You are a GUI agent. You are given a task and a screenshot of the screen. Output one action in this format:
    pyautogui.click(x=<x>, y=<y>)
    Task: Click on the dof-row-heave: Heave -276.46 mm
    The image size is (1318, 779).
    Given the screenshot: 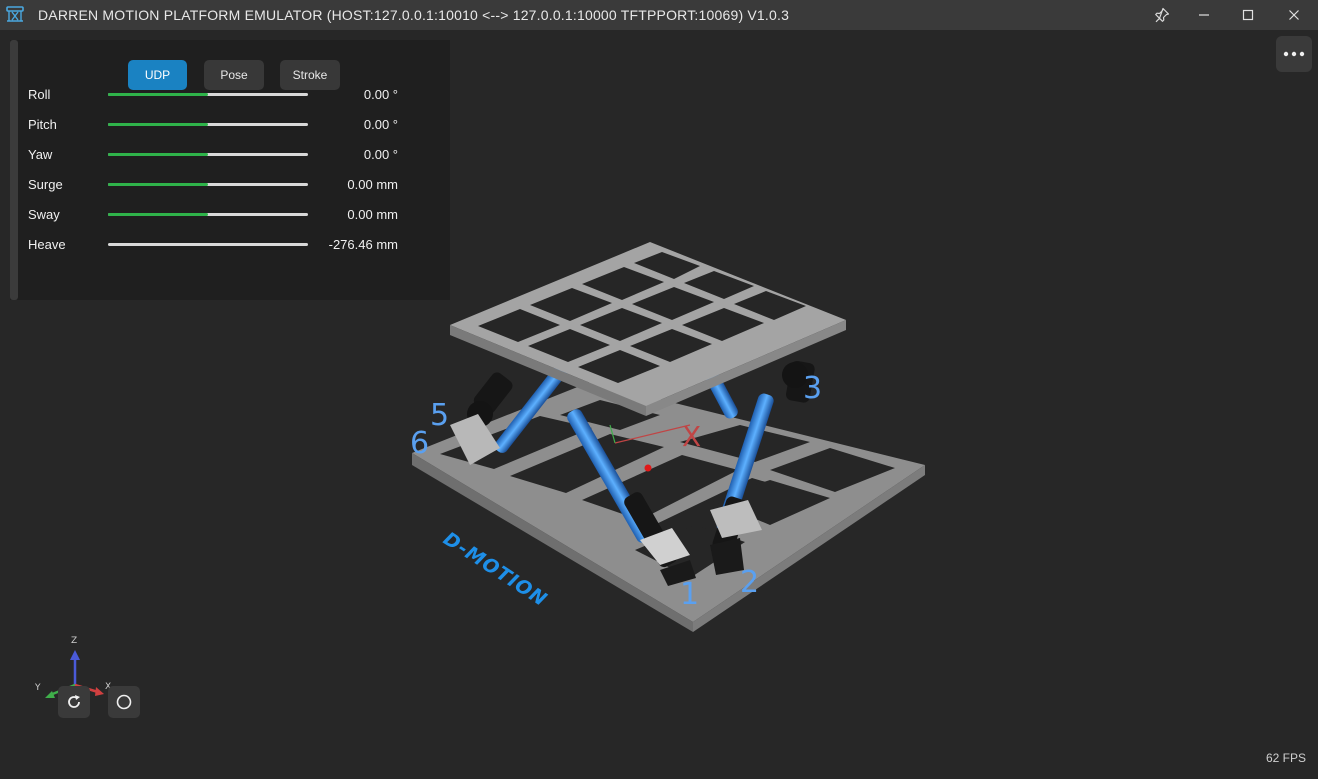 What is the action you would take?
    pyautogui.click(x=228, y=245)
    